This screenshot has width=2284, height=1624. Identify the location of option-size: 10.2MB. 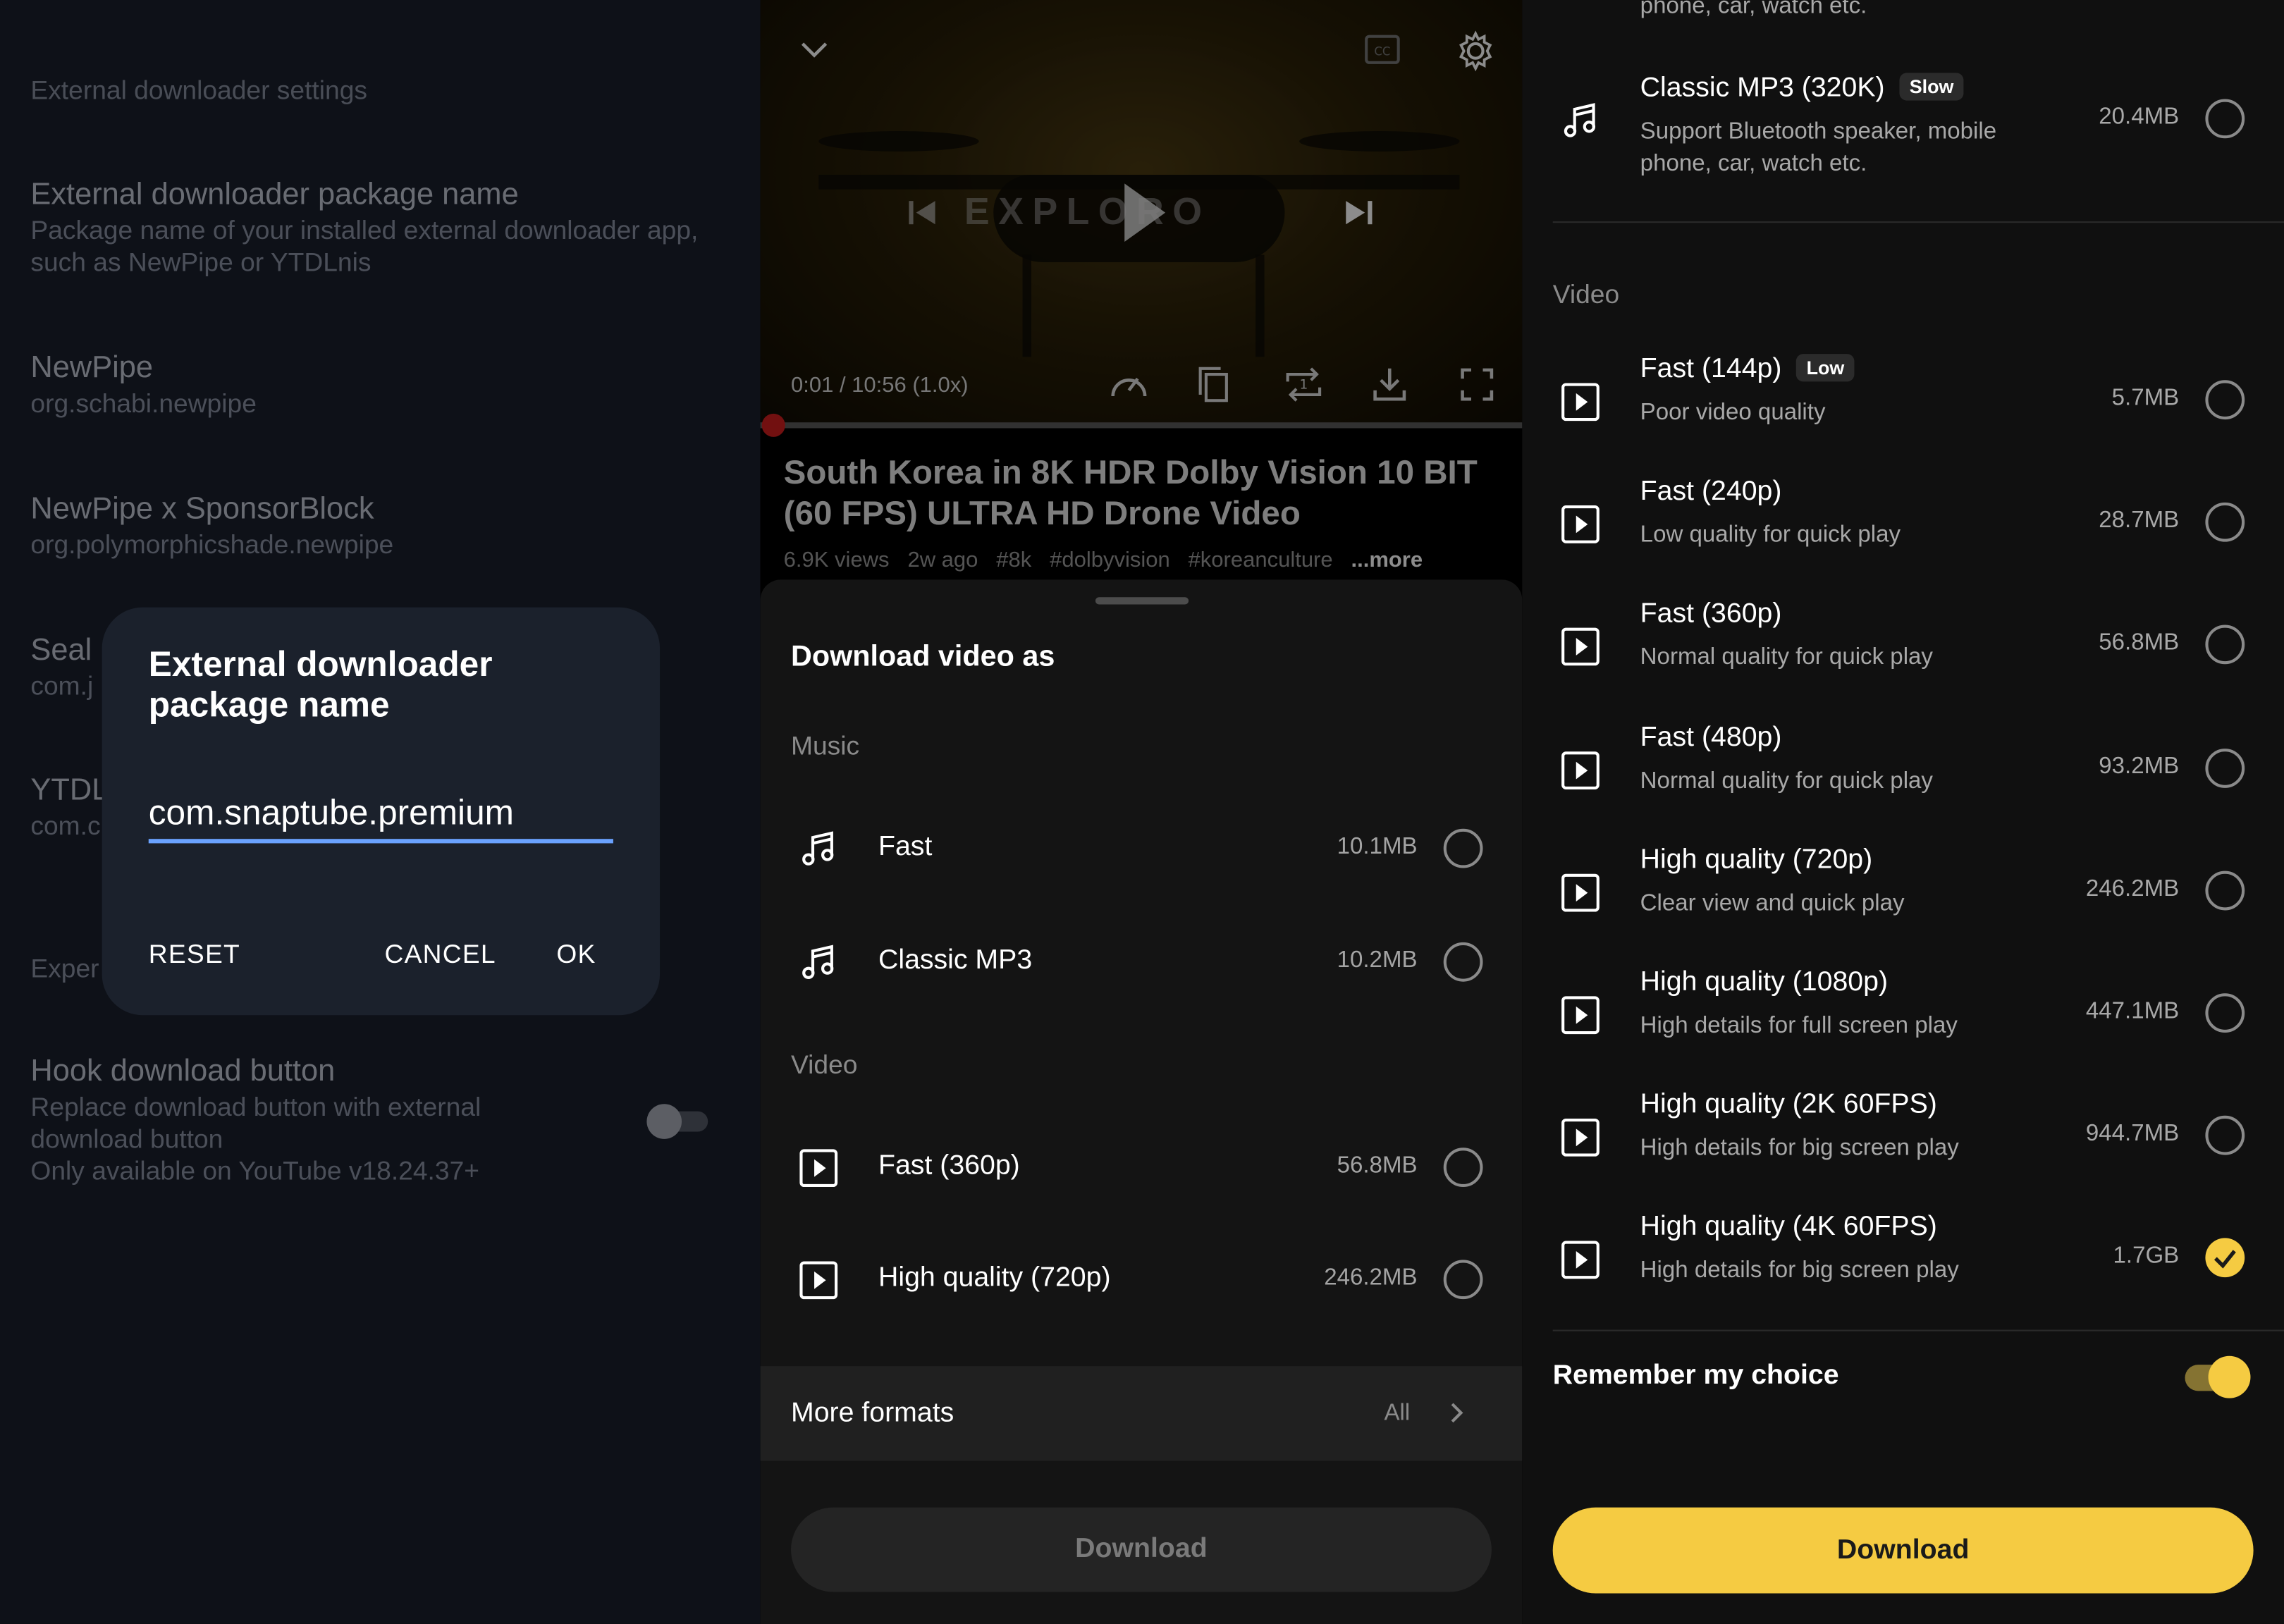
(1377, 961).